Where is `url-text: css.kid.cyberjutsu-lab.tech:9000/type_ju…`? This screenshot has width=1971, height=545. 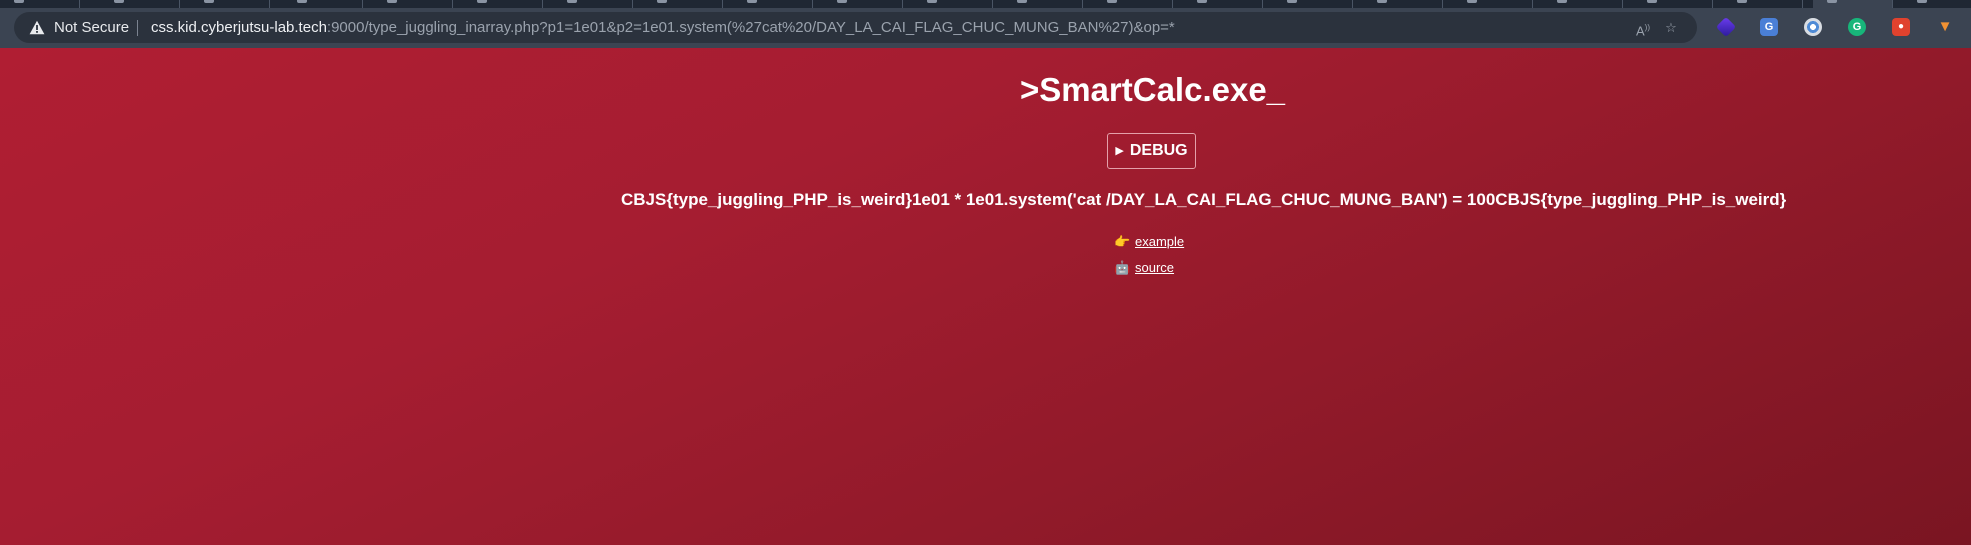
url-text: css.kid.cyberjutsu-lab.tech:9000/type_ju… is located at coordinates (663, 27).